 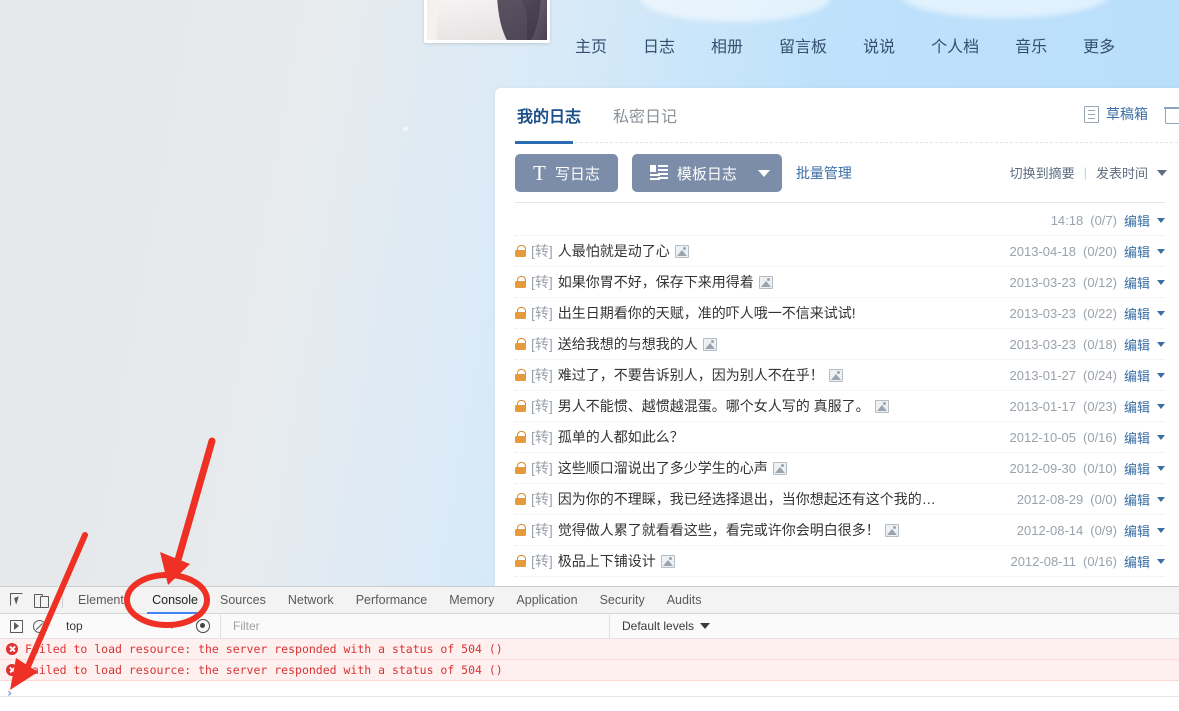 I want to click on tab-console: Console, so click(x=175, y=600).